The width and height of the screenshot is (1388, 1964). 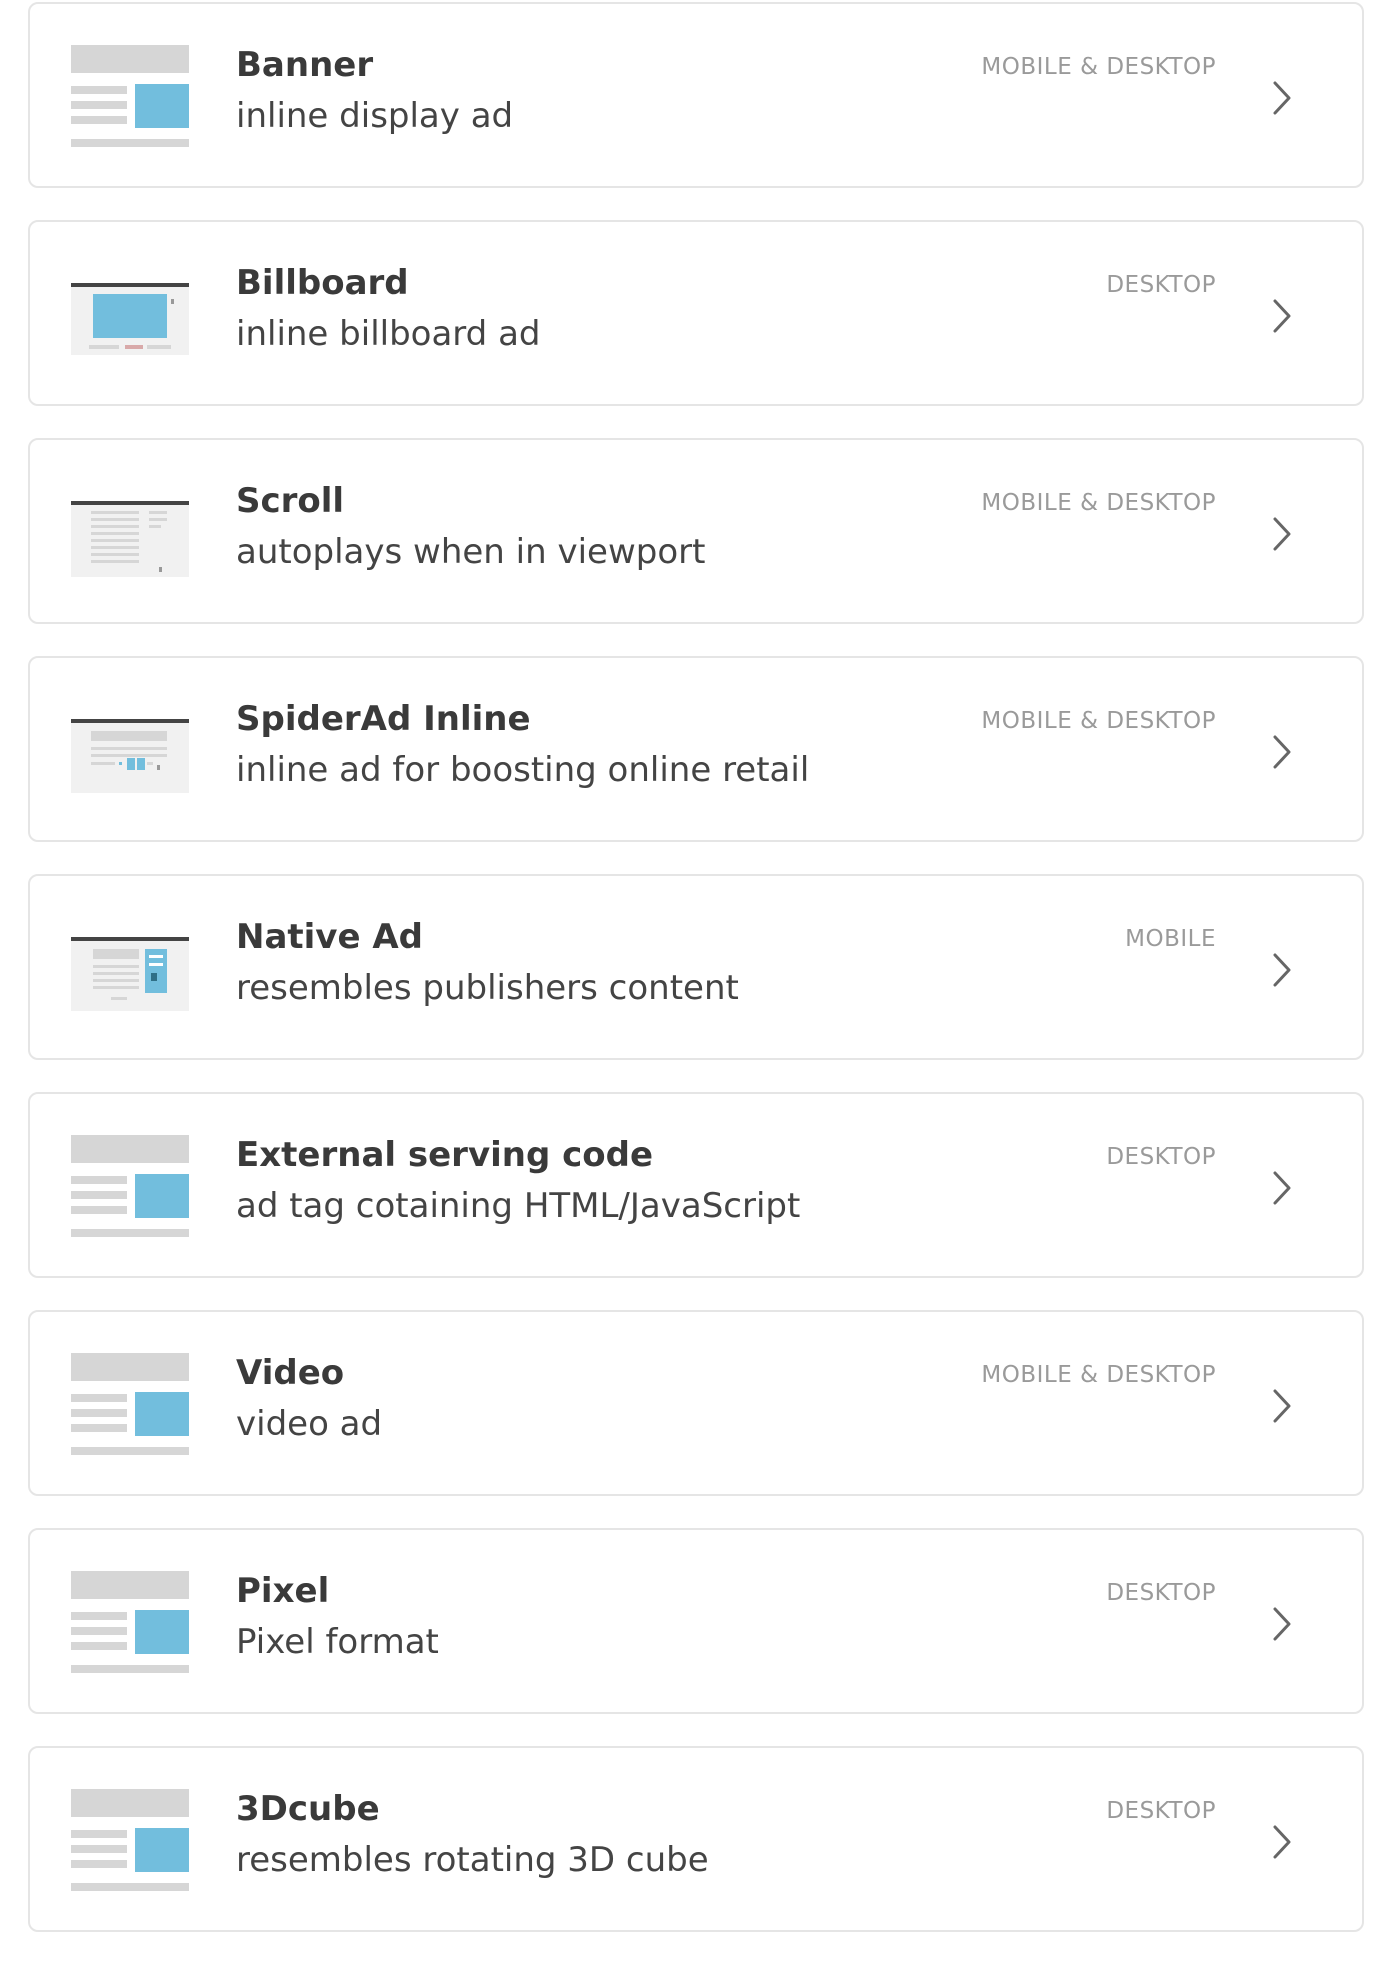 I want to click on ad-format-title: Pixel, so click(x=283, y=1591).